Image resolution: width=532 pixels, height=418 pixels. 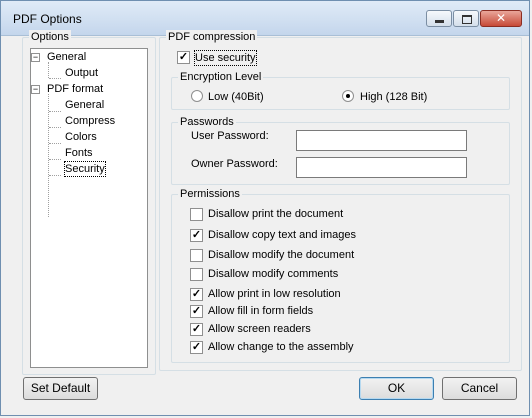 What do you see at coordinates (234, 164) in the screenshot?
I see `owner-password-label: Owner Password:` at bounding box center [234, 164].